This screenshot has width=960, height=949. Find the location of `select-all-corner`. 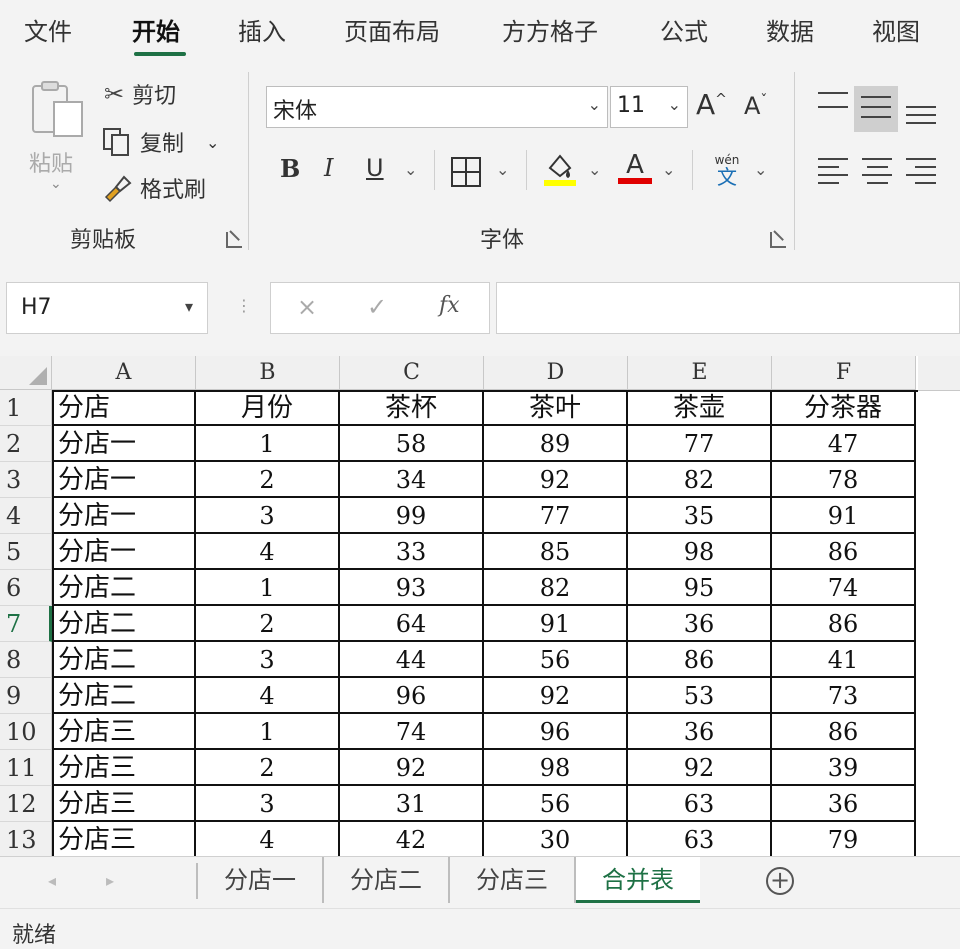

select-all-corner is located at coordinates (26, 373).